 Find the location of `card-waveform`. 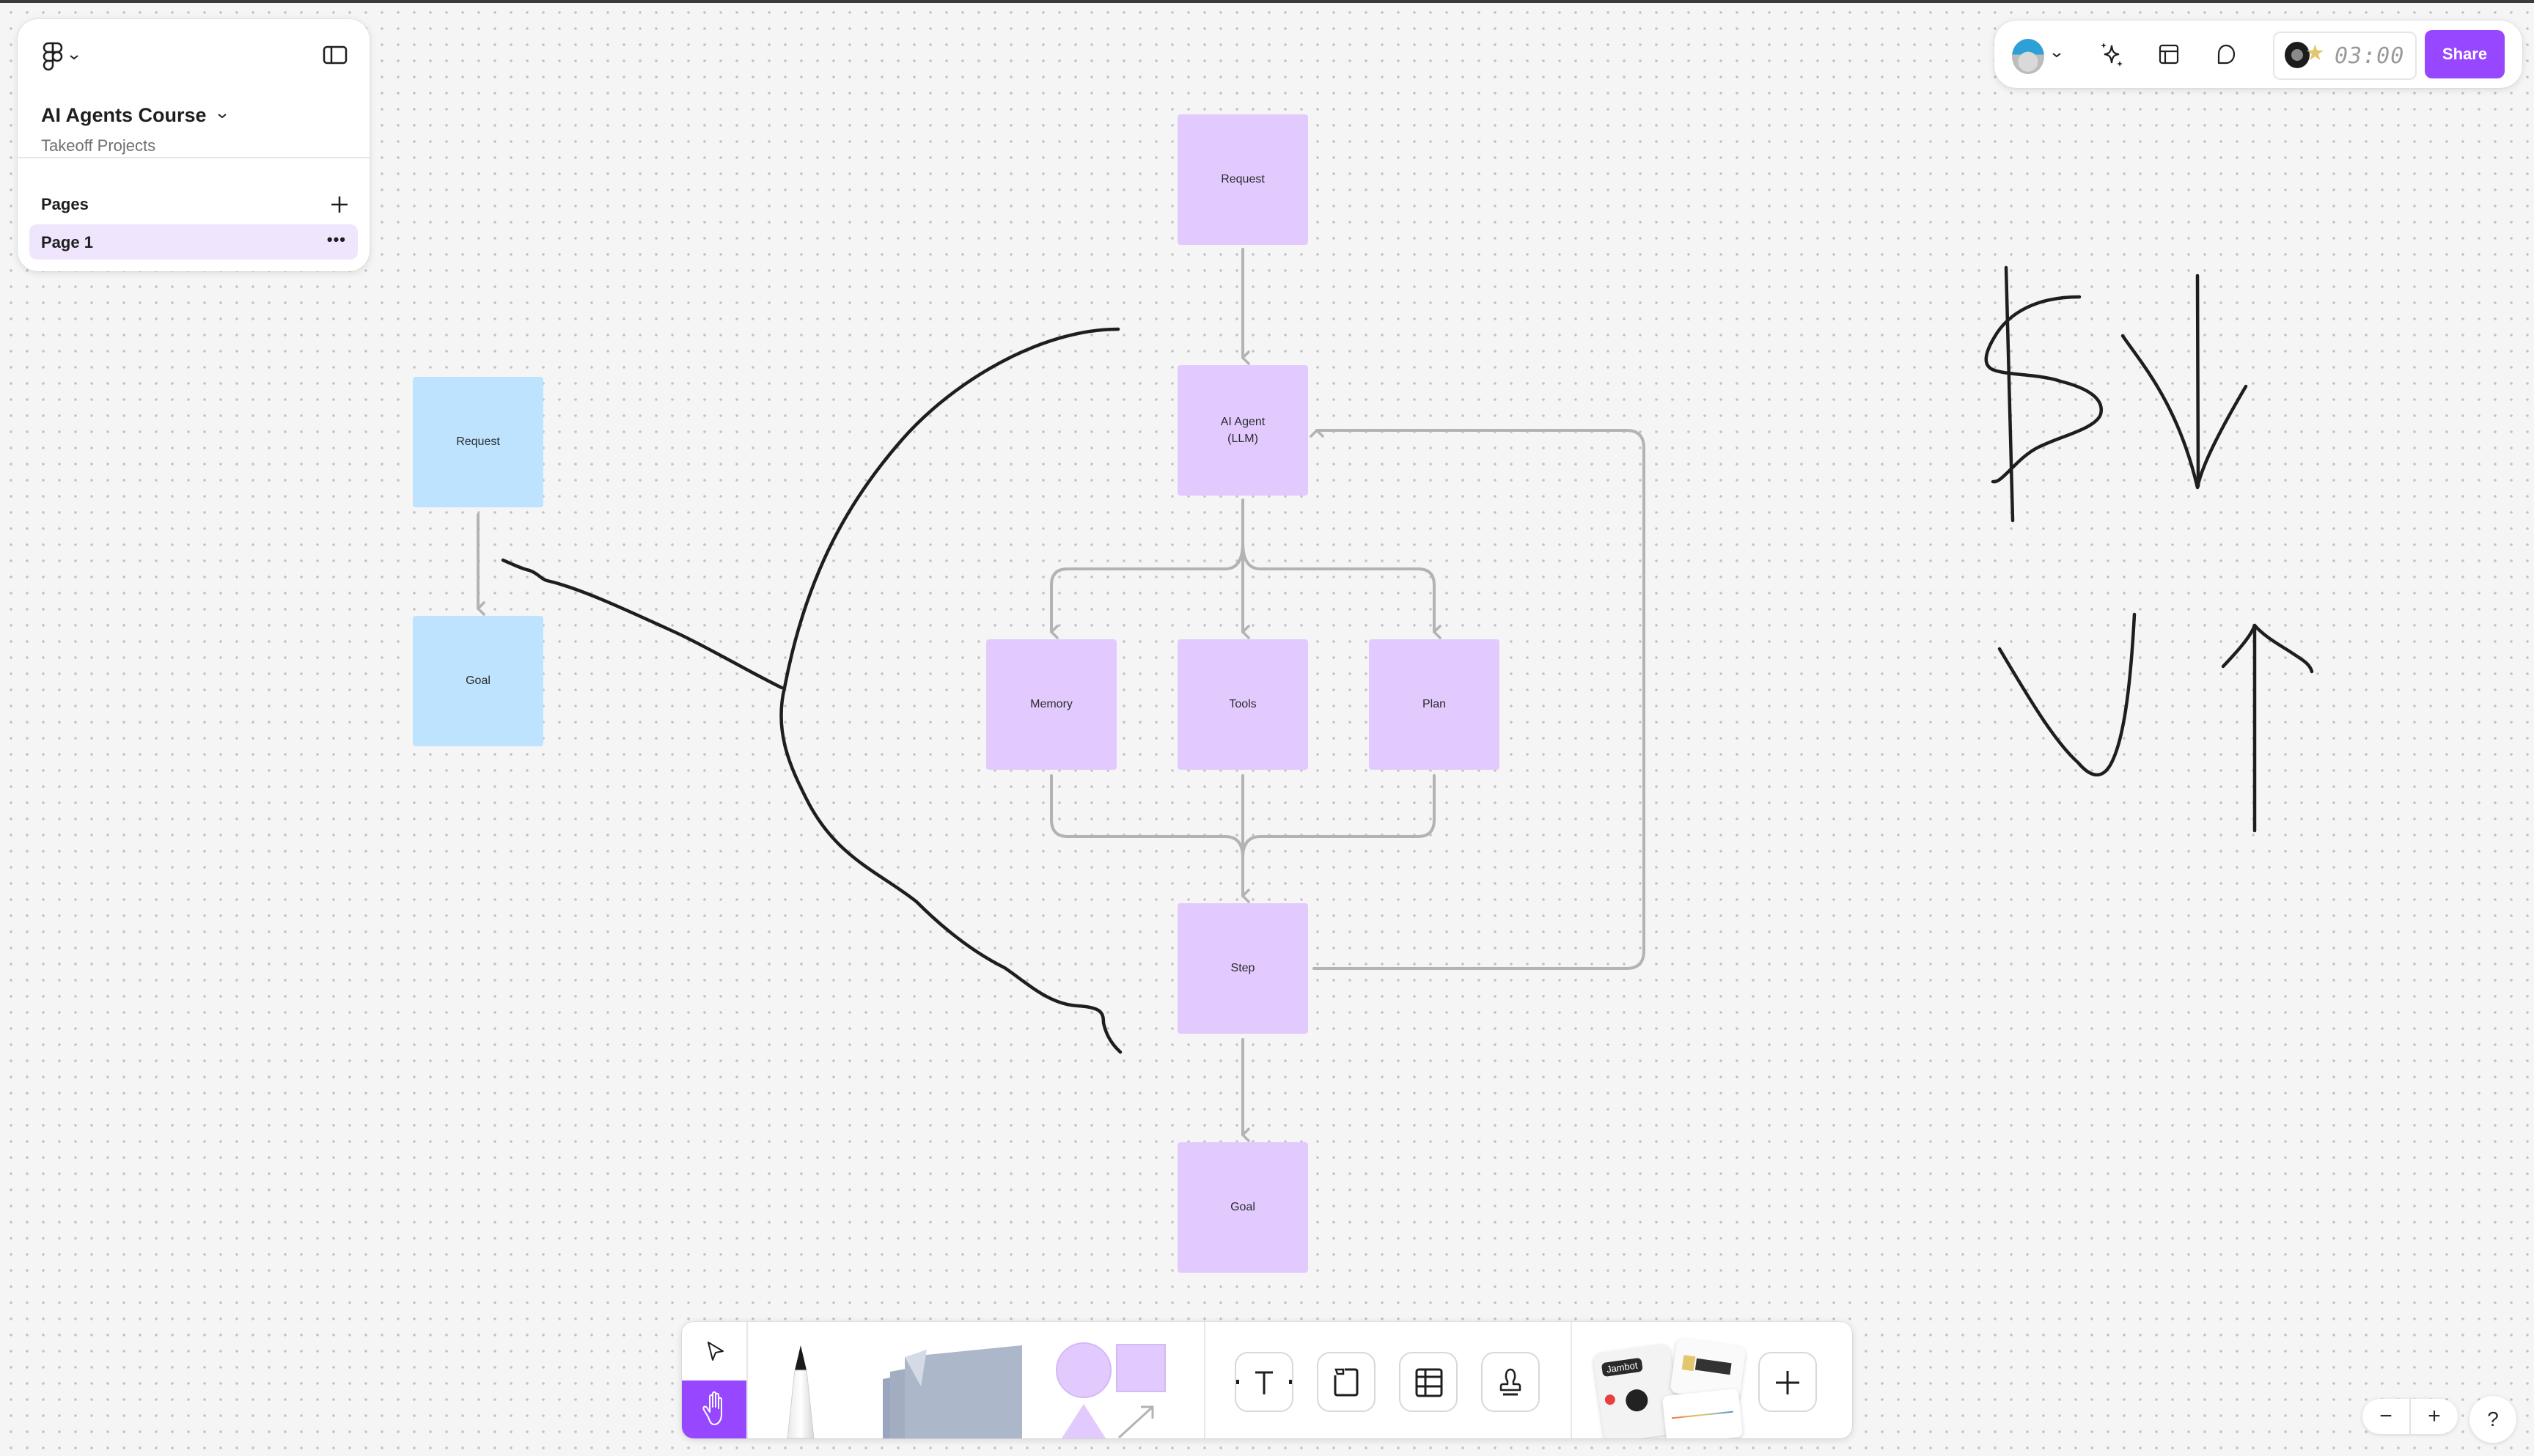

card-waveform is located at coordinates (1702, 1415).